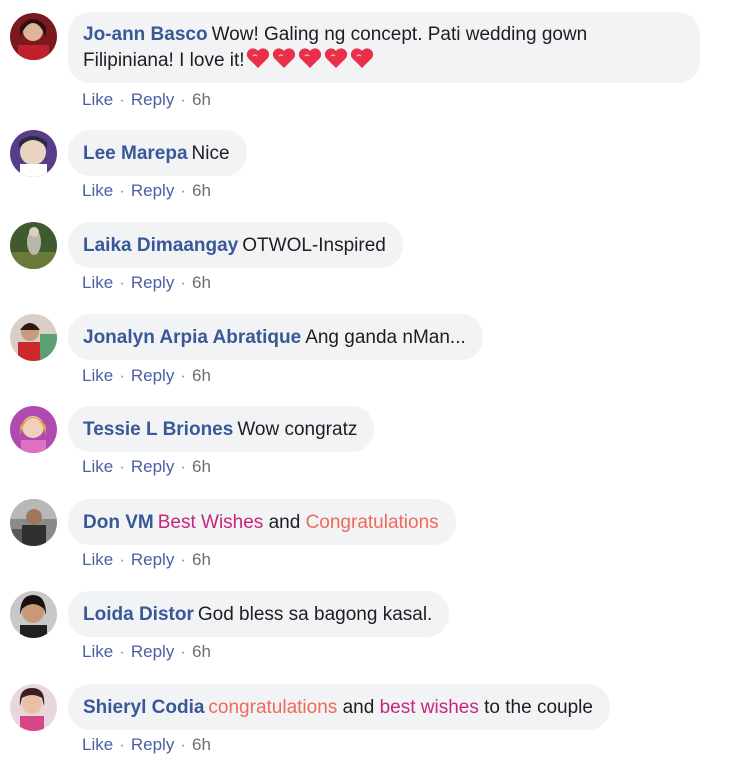 Image resolution: width=750 pixels, height=769 pixels. I want to click on comment-bubble: Laika Dimaangay OTWOL-Inspired, so click(235, 245).